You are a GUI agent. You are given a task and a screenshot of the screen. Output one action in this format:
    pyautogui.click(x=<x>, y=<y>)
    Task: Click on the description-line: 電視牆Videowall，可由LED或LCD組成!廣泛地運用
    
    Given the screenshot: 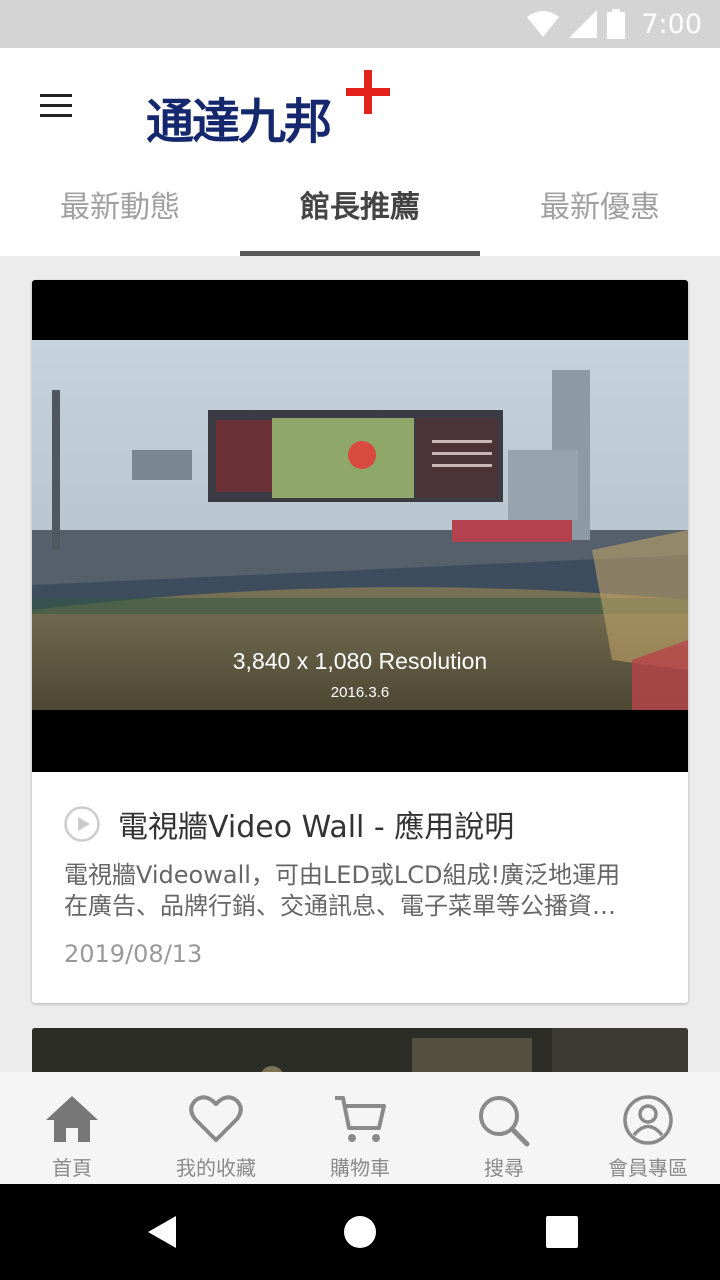 What is the action you would take?
    pyautogui.click(x=342, y=875)
    